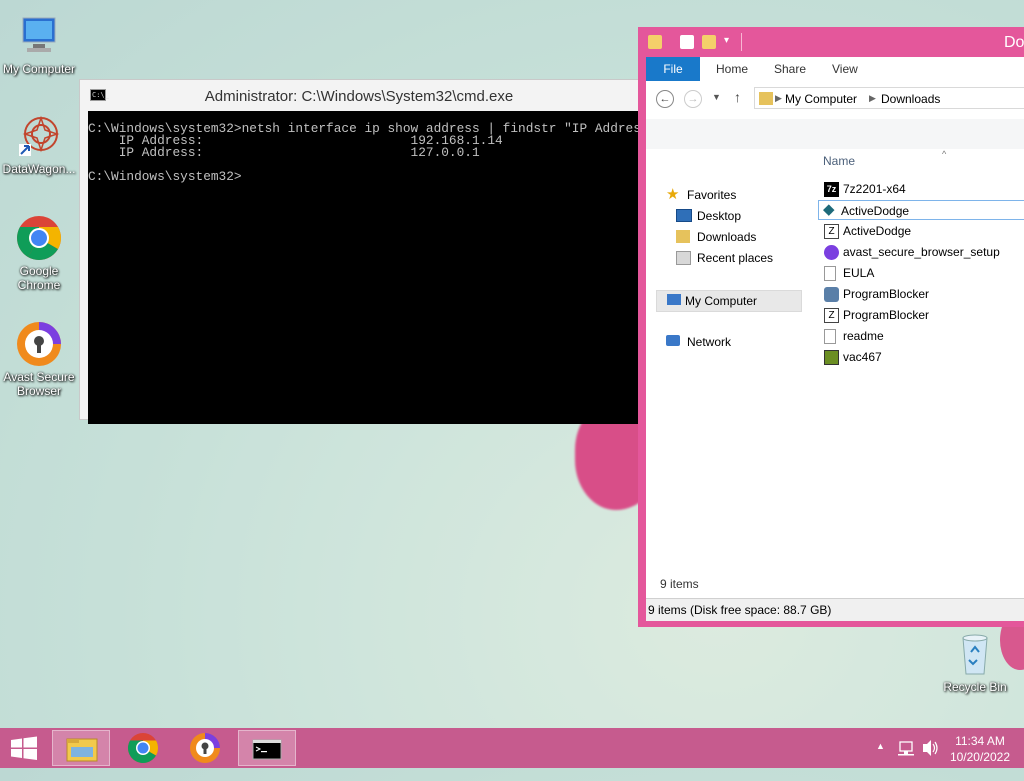 The image size is (1024, 781). What do you see at coordinates (924, 357) in the screenshot?
I see `list-item: vac467` at bounding box center [924, 357].